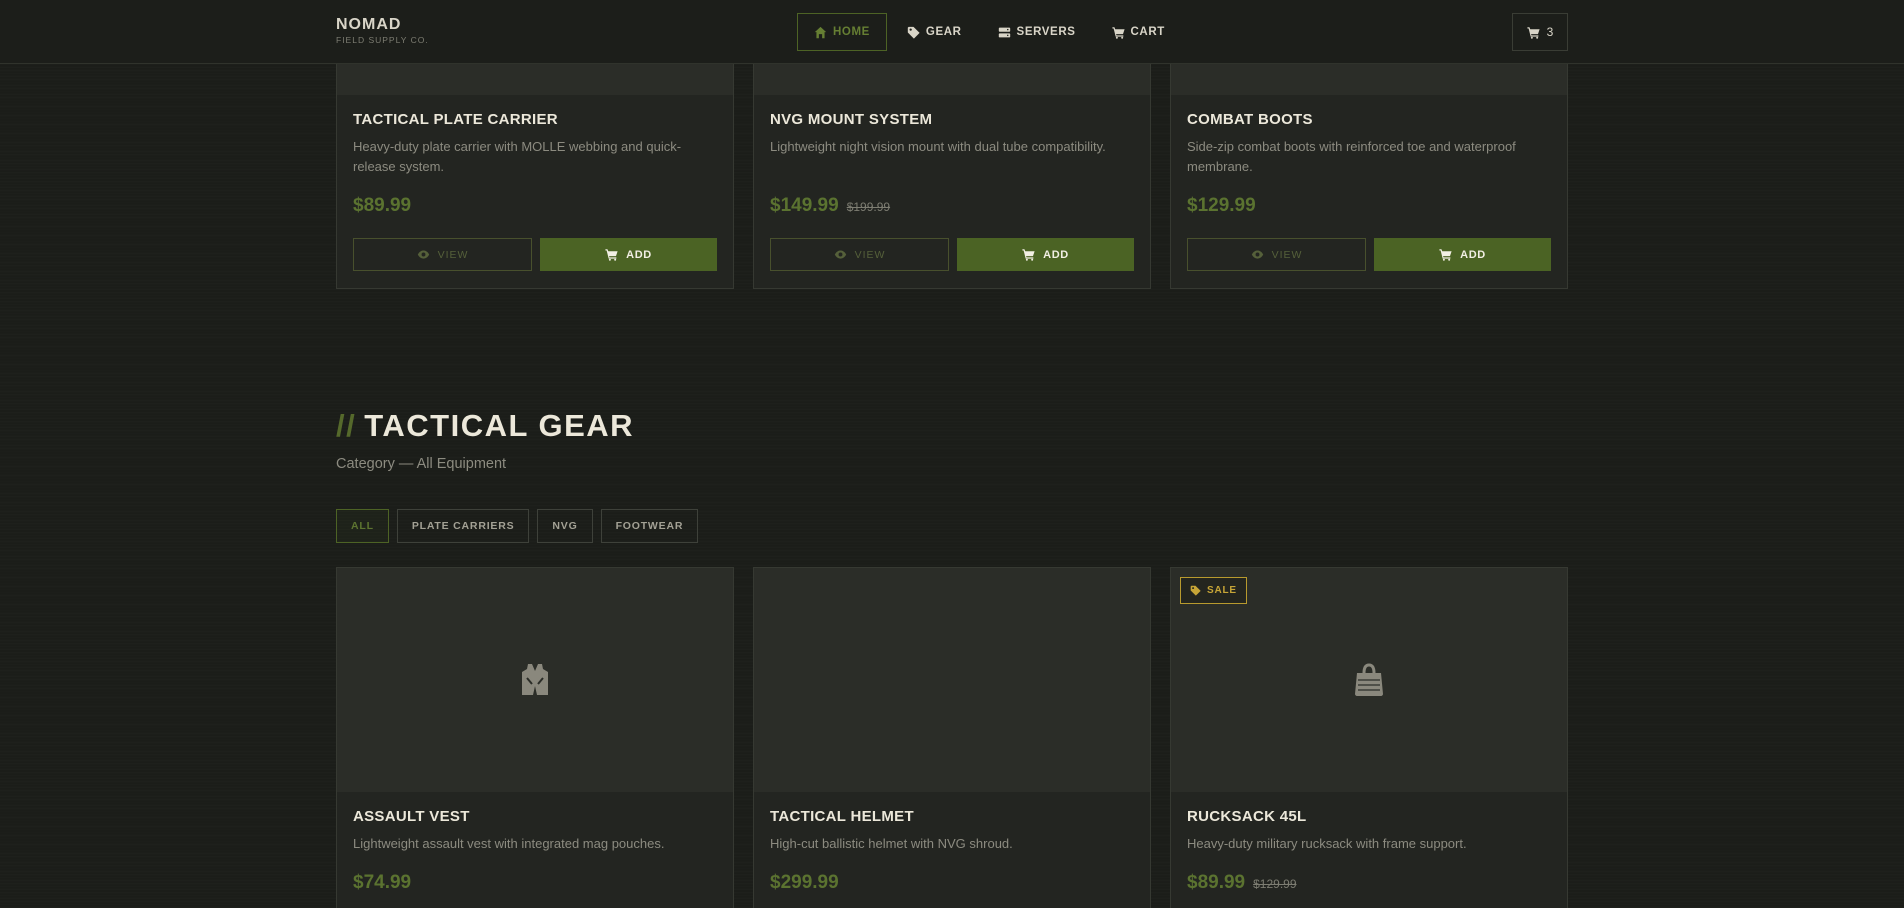 This screenshot has height=908, width=1904. I want to click on bag-icon, so click(1369, 679).